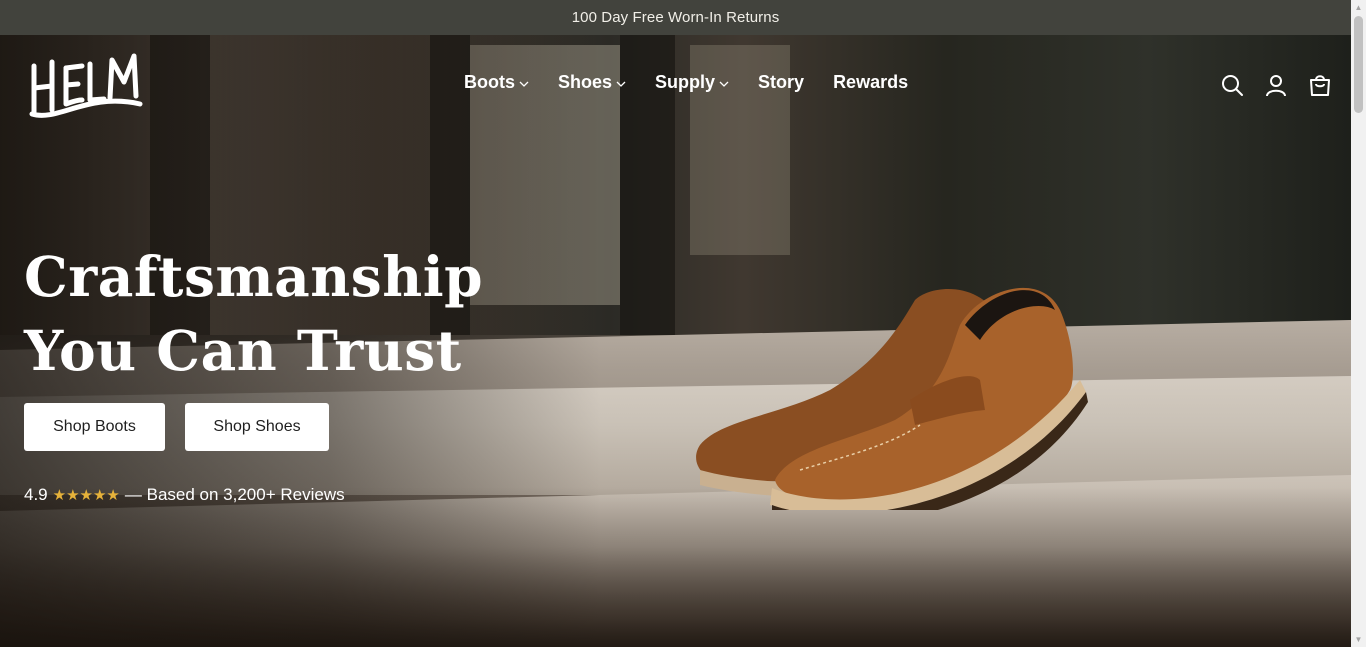  Describe the element at coordinates (243, 350) in the screenshot. I see `hero-headline-line2: You Can Trust` at that location.